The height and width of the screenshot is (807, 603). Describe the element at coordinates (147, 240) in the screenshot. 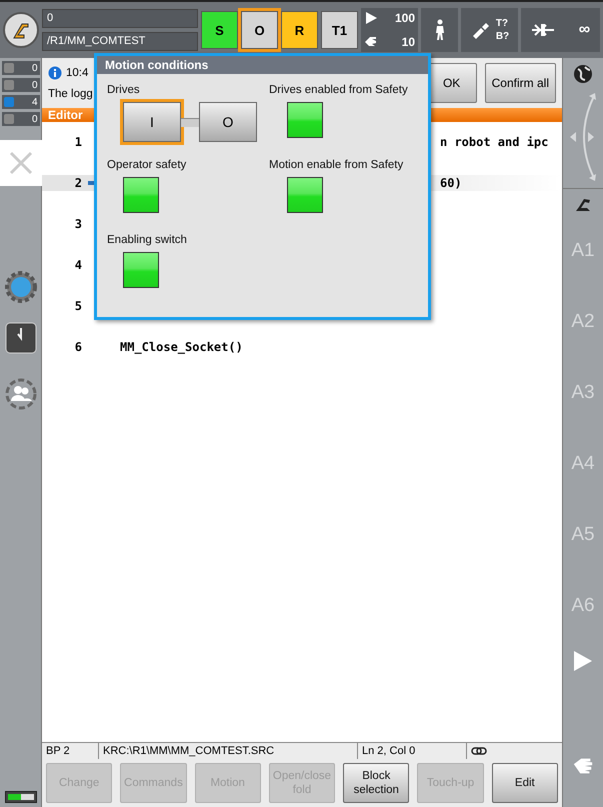

I see `indicator-label: Enabling switch` at that location.